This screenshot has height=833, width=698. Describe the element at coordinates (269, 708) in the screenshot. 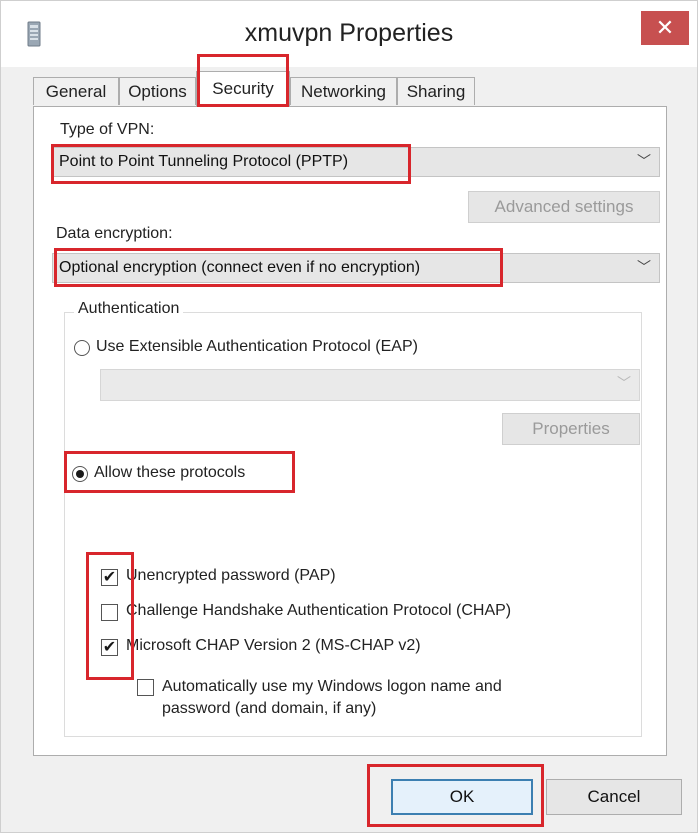

I see `auto-logon-label-line2: password (and domain, if any)` at that location.